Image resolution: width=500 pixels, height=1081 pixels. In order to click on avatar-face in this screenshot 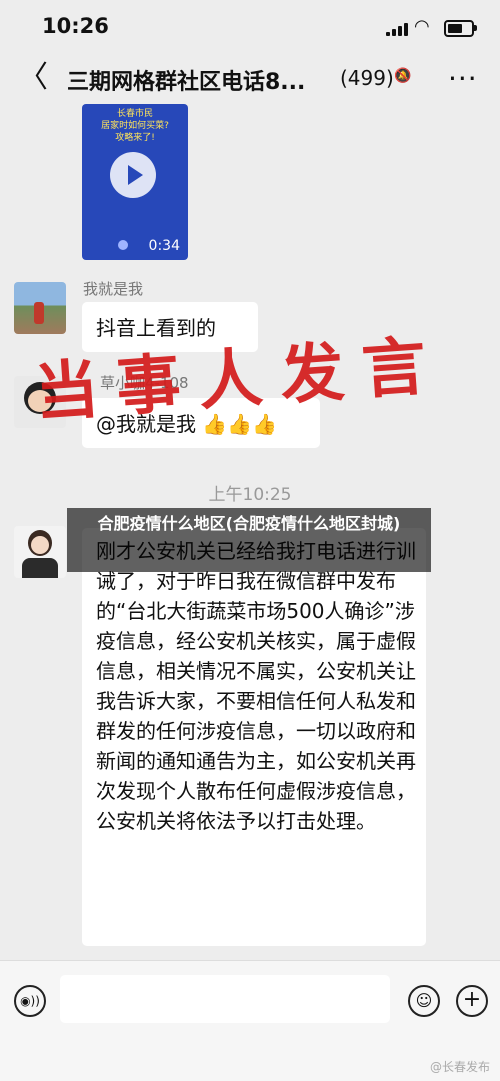, I will do `click(40, 545)`.